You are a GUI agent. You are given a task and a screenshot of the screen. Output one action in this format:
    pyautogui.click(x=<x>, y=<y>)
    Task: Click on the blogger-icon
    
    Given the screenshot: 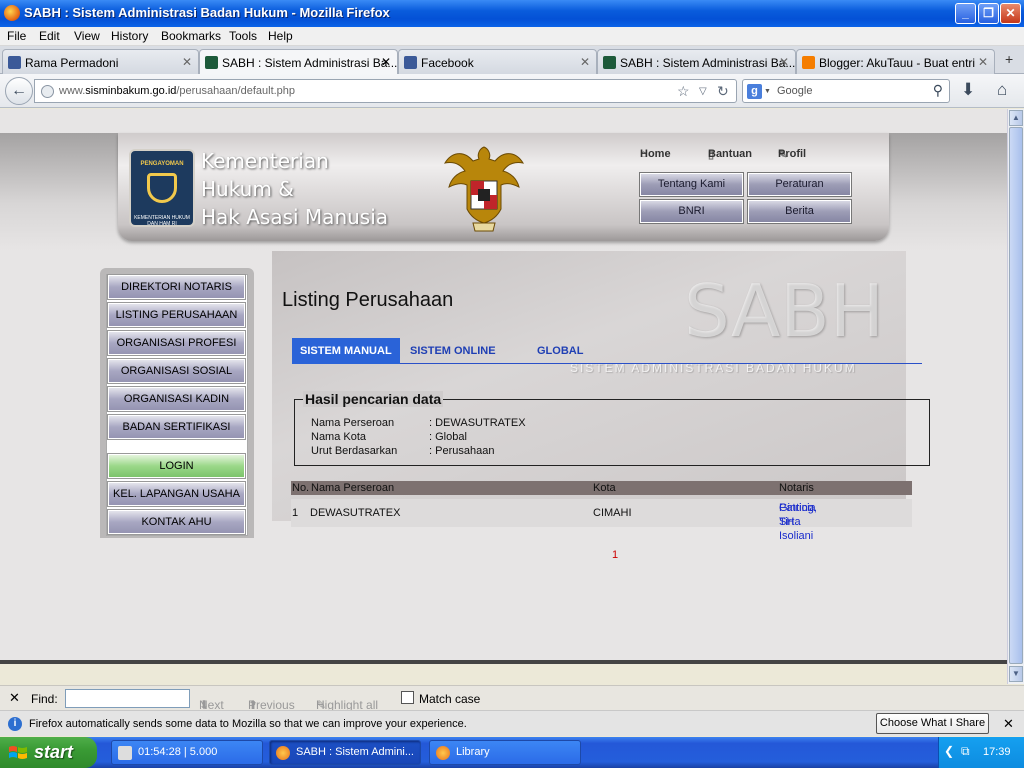 What is the action you would take?
    pyautogui.click(x=808, y=62)
    